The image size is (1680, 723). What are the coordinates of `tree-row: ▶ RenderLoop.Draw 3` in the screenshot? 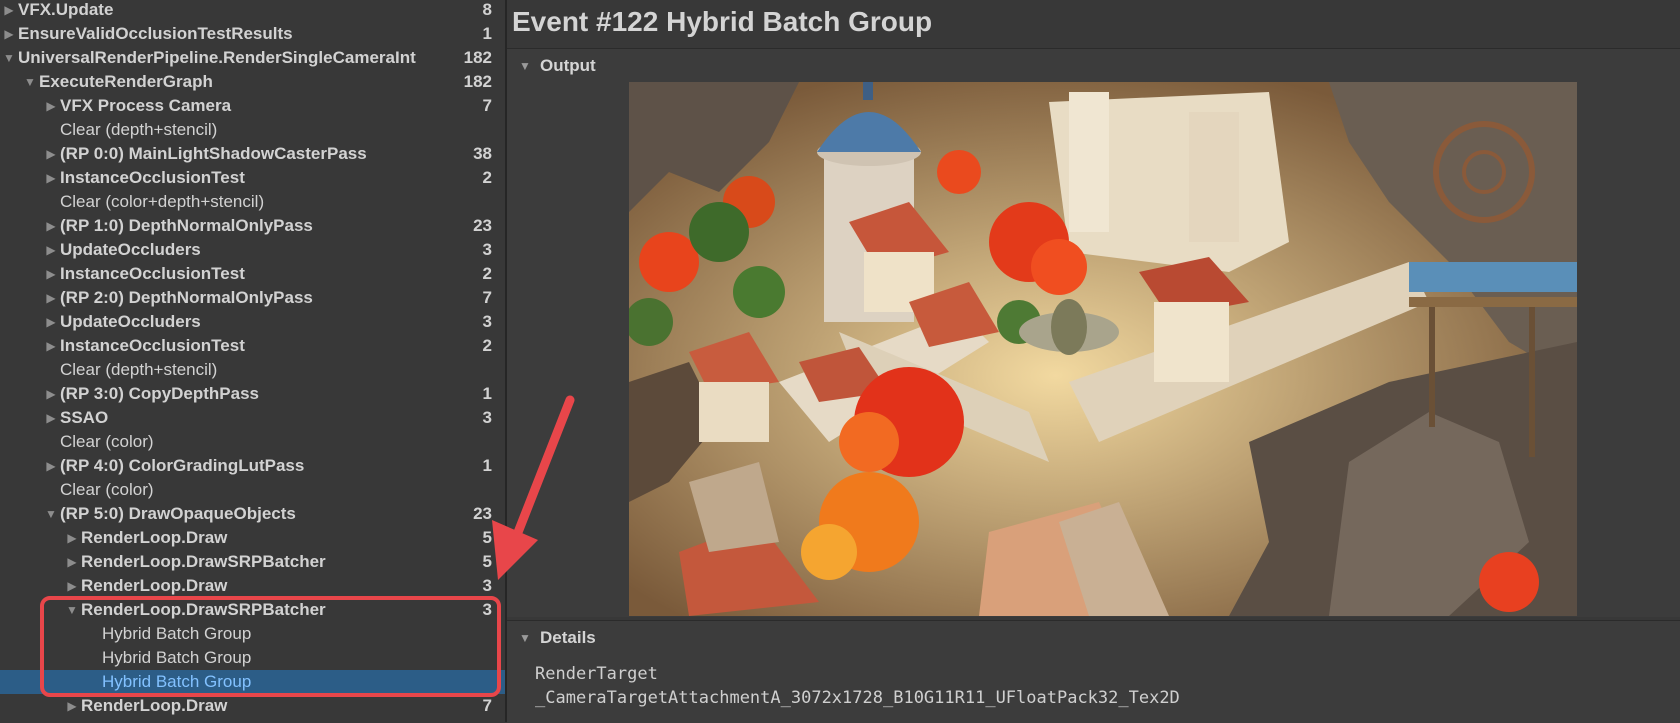 It's located at (252, 586).